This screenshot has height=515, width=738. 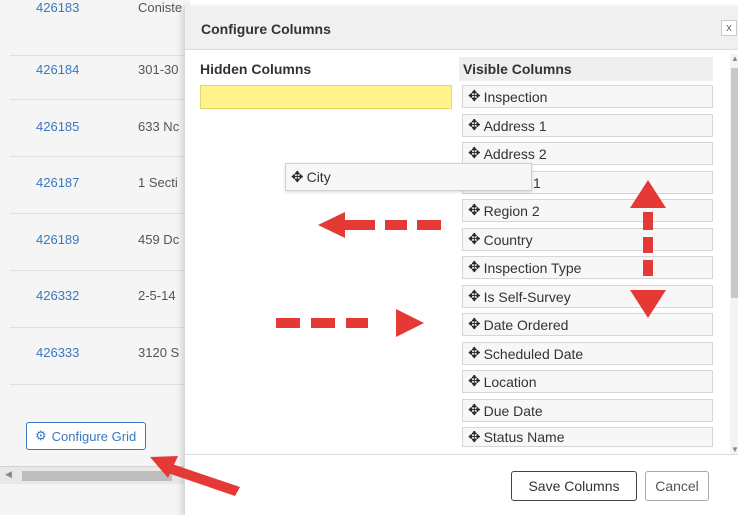 I want to click on modal-header: Configure Columns x, so click(x=461, y=28).